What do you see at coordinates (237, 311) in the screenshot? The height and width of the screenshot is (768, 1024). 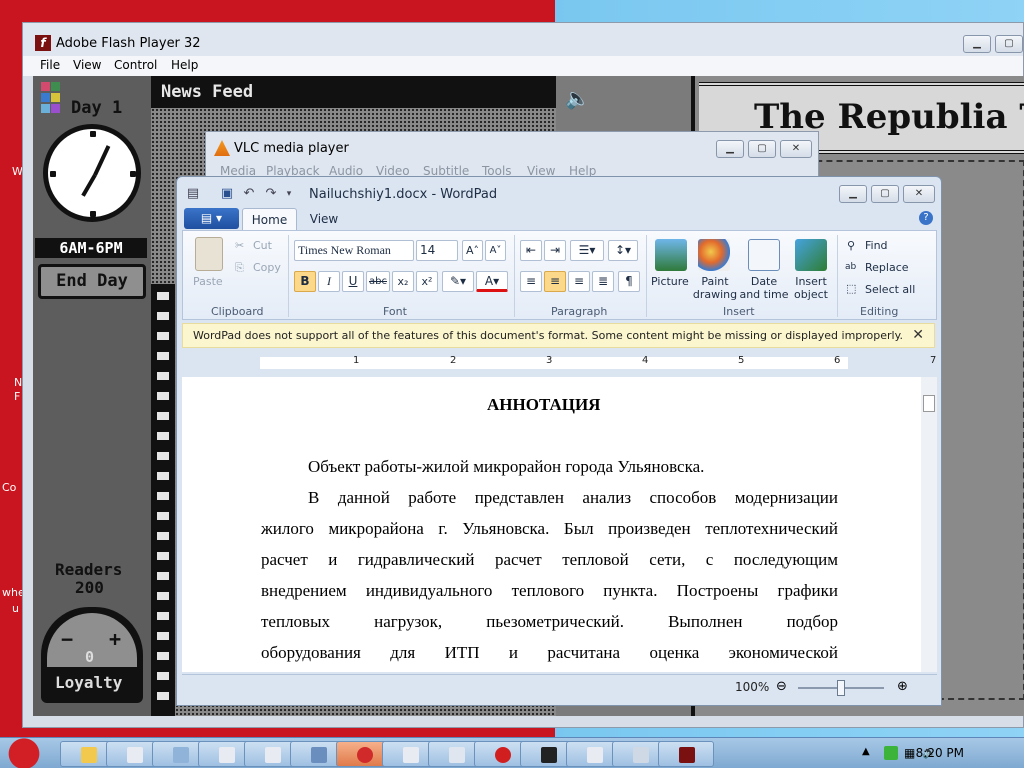 I see `clipboard-group-label: Clipboard` at bounding box center [237, 311].